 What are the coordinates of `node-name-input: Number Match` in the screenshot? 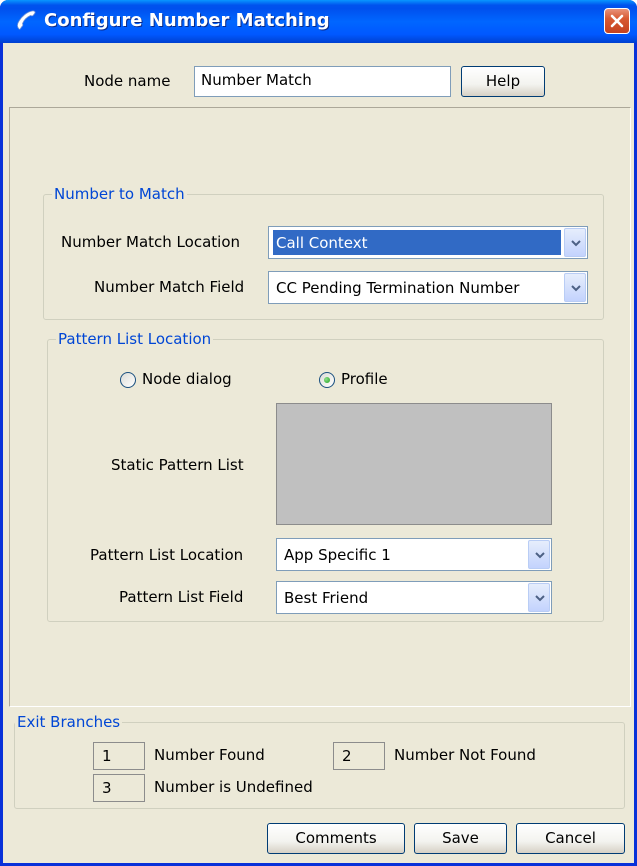 It's located at (322, 81).